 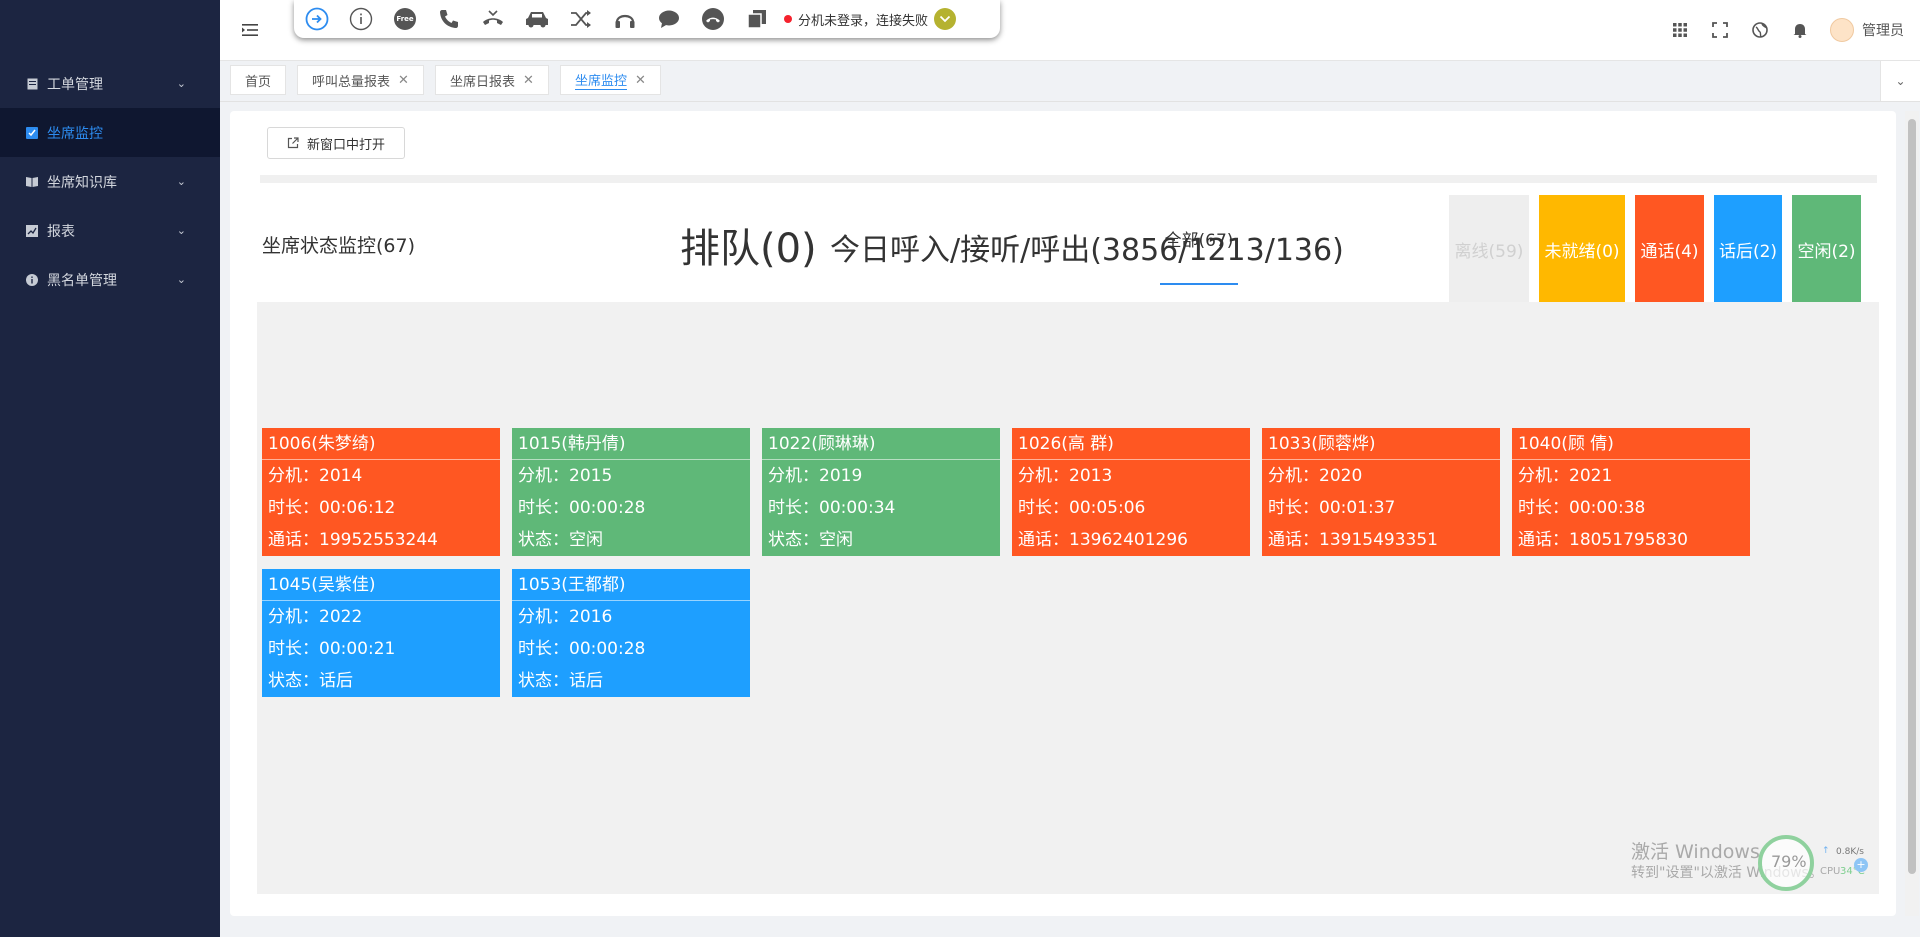 I want to click on info-icon, so click(x=361, y=19).